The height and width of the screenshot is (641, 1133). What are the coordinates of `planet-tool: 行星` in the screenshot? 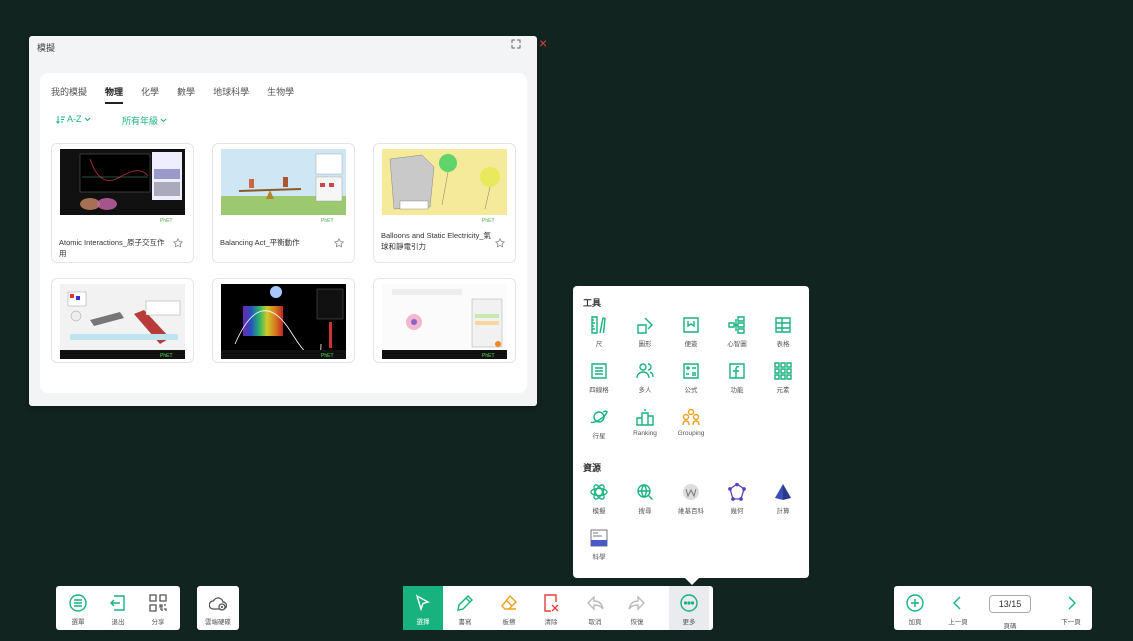 It's located at (599, 424).